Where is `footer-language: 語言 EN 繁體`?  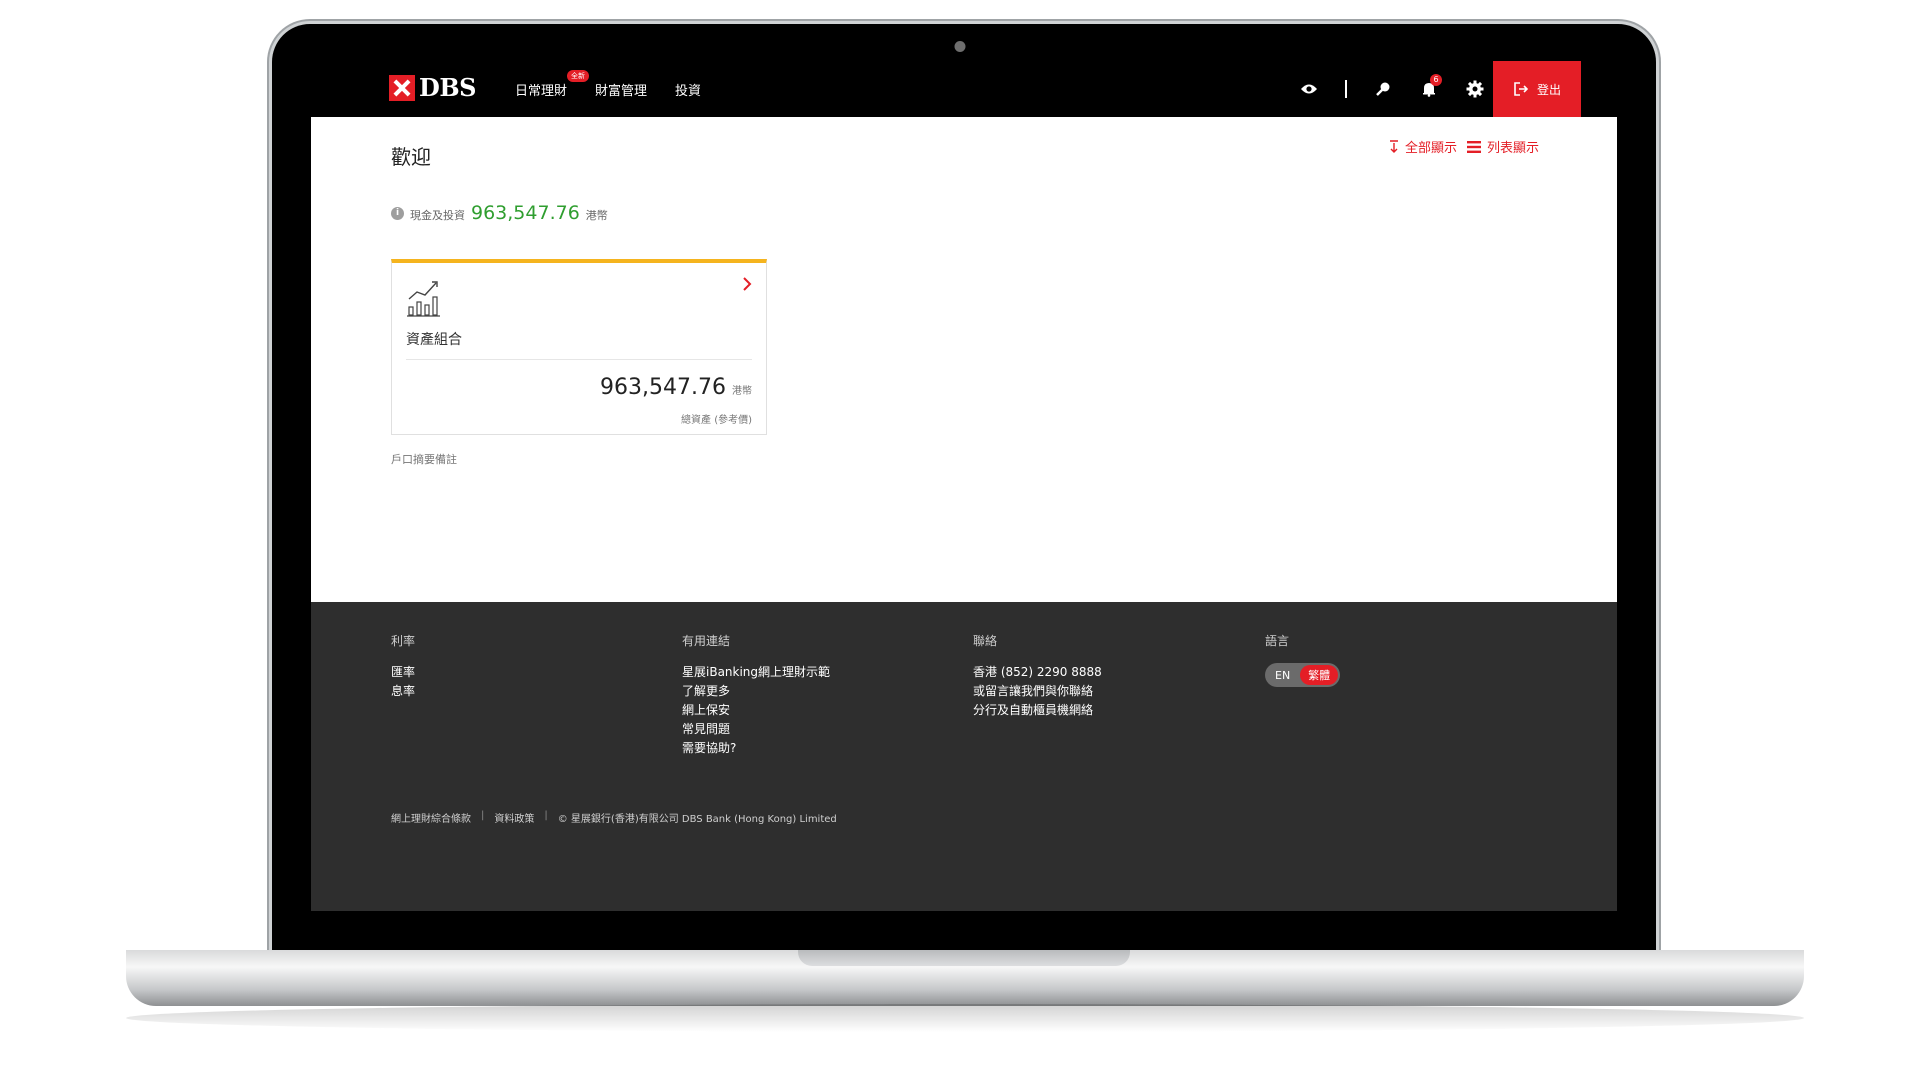
footer-language: 語言 EN 繁體 is located at coordinates (1303, 659).